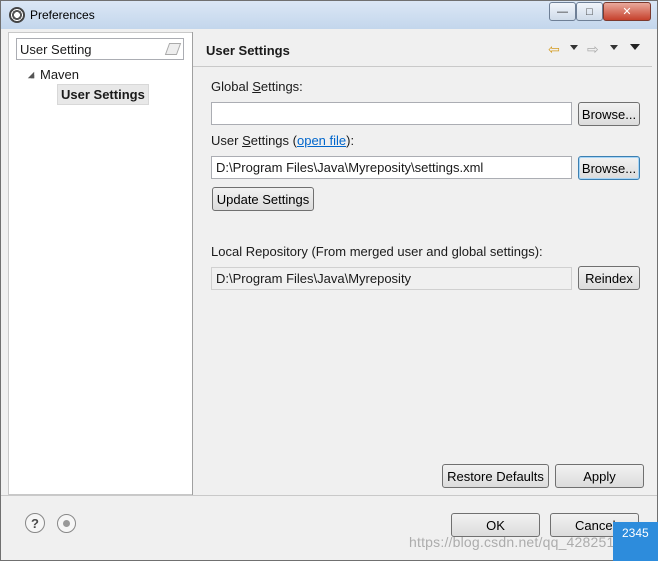 The image size is (658, 561). Describe the element at coordinates (257, 86) in the screenshot. I see `global-settings-label: Global Settings:` at that location.